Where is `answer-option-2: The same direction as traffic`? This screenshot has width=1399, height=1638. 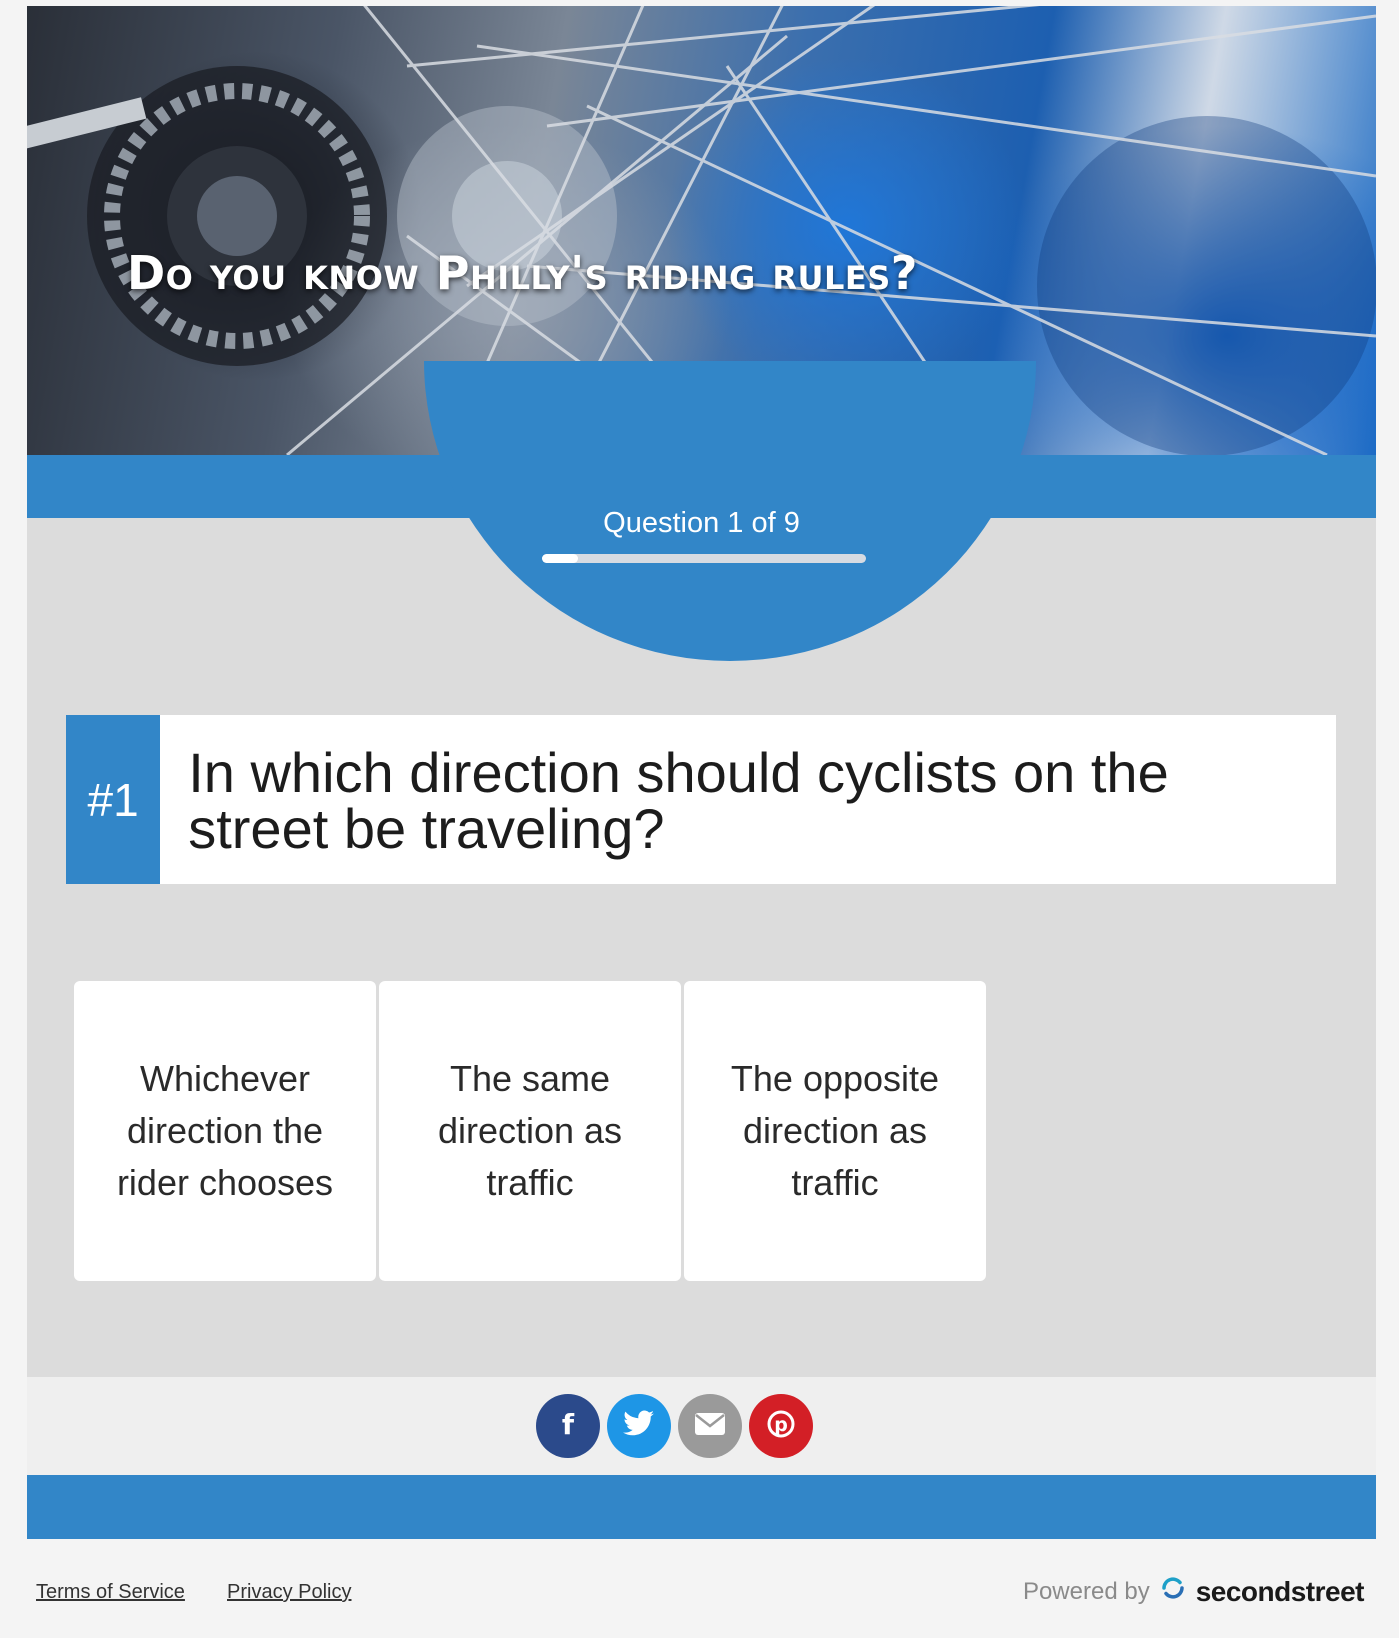
answer-option-2: The same direction as traffic is located at coordinates (530, 1131).